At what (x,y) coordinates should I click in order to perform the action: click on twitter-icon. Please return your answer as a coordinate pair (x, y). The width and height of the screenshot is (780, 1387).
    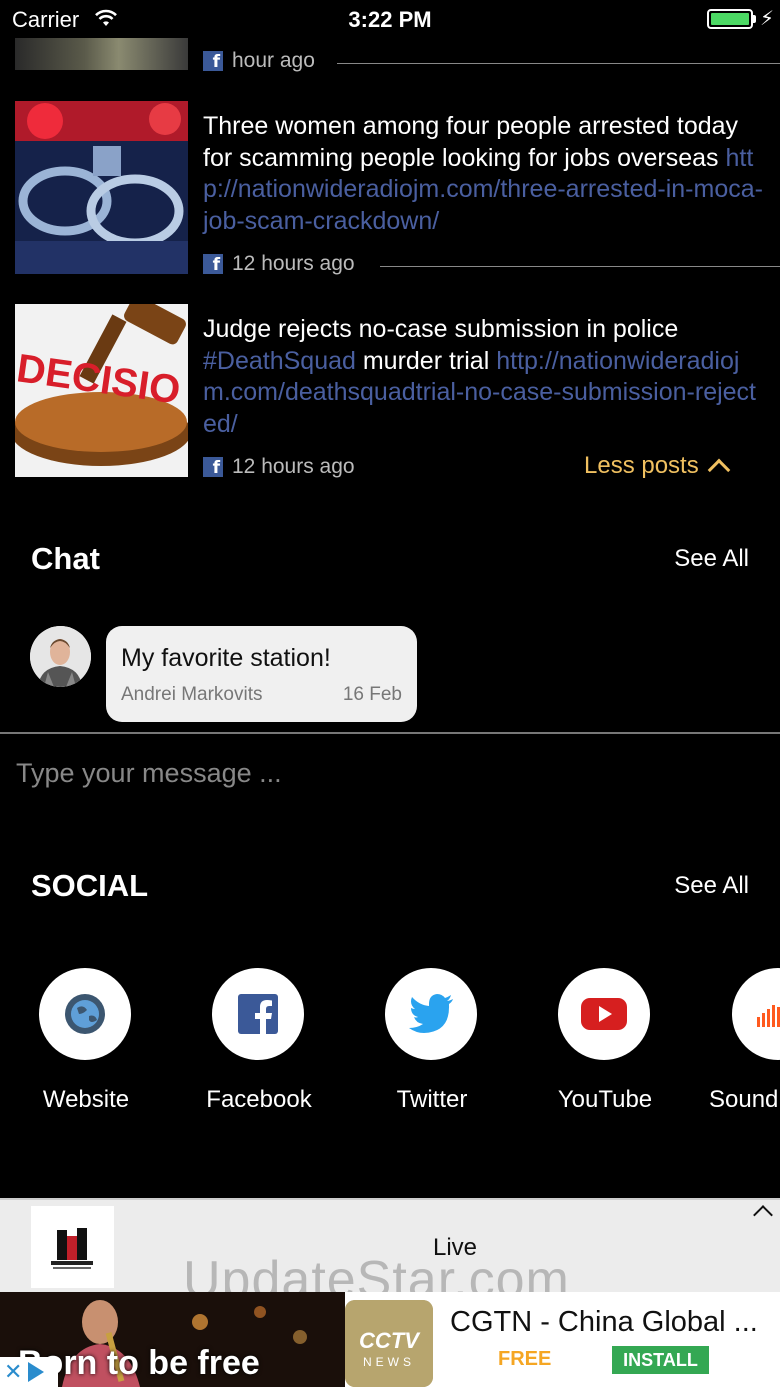
    Looking at the image, I should click on (431, 1013).